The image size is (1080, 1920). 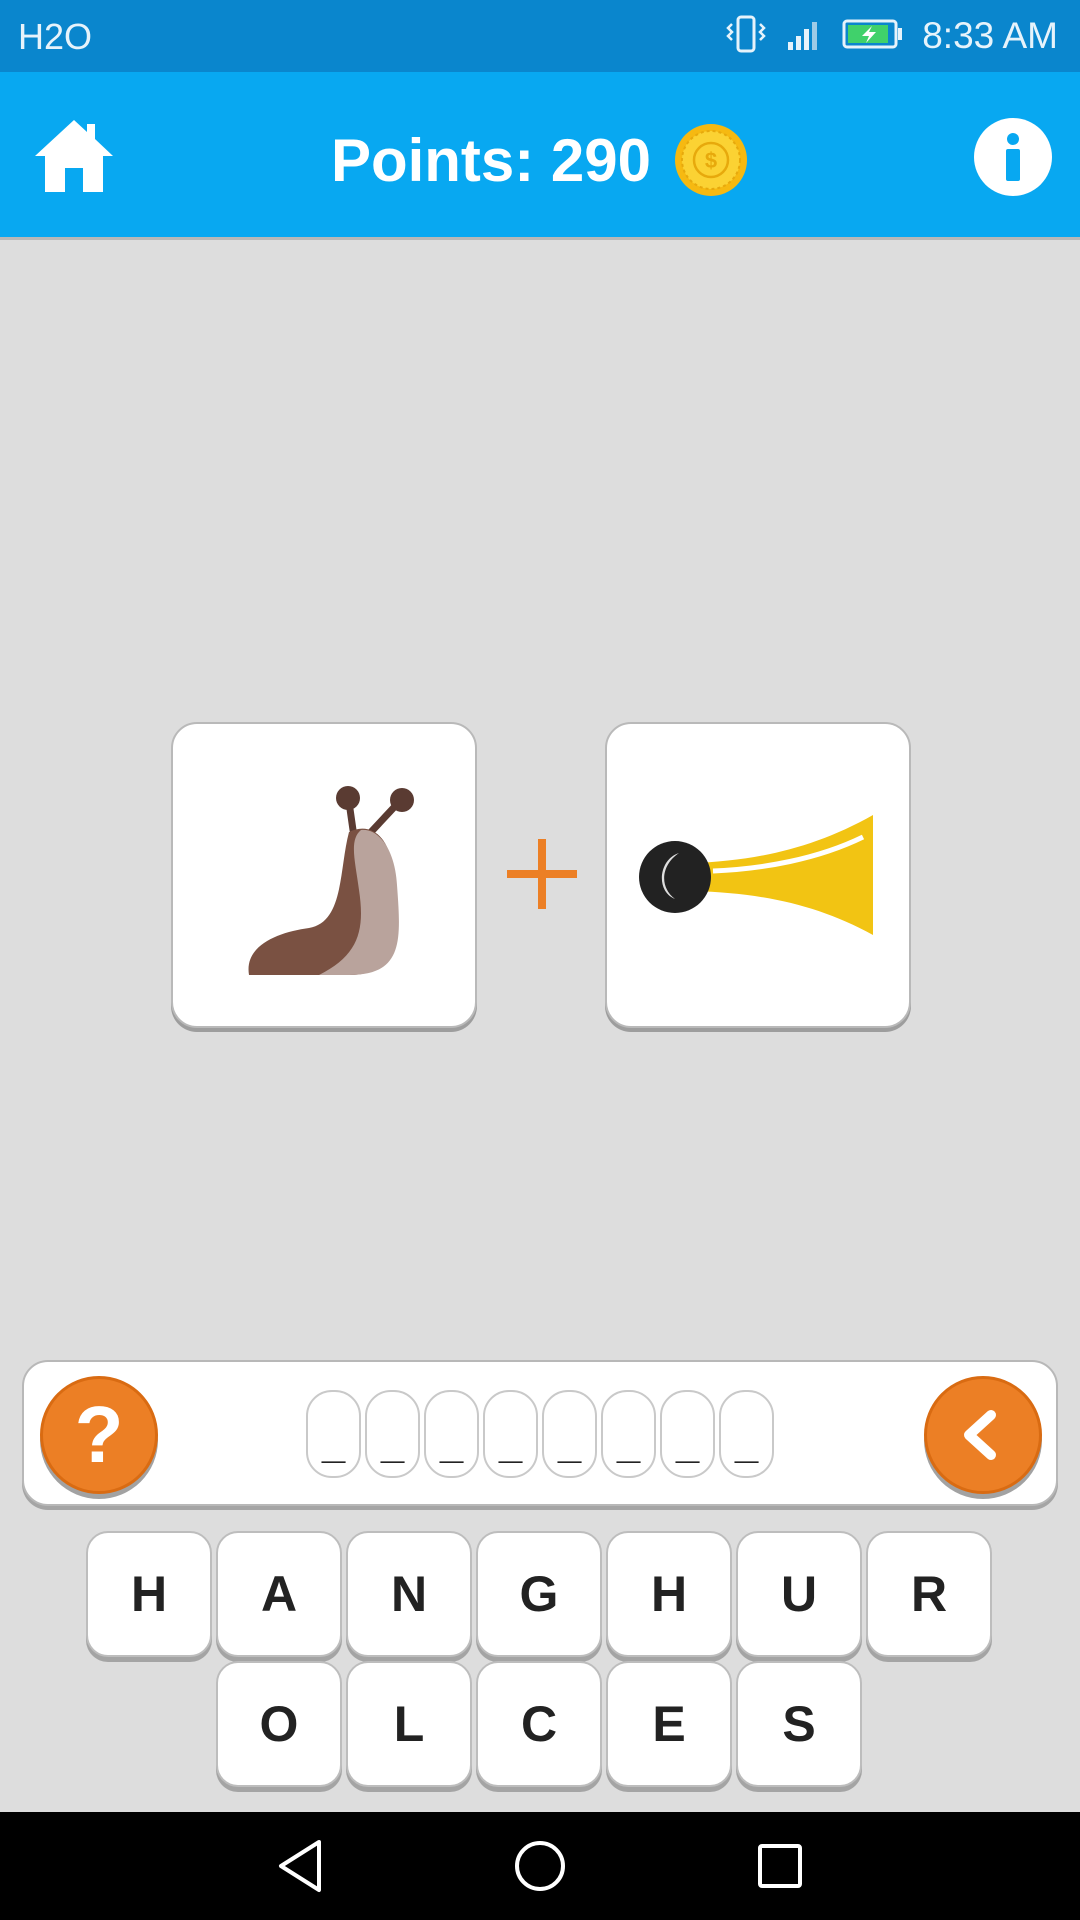 I want to click on backspace-button, so click(x=983, y=1435).